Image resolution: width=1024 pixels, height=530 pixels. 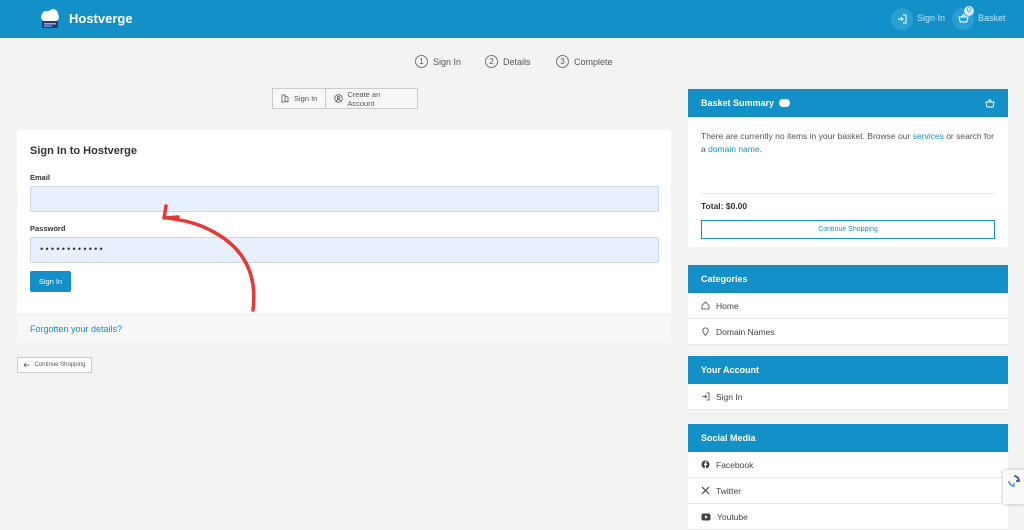 What do you see at coordinates (732, 516) in the screenshot?
I see `social-label: Youtube` at bounding box center [732, 516].